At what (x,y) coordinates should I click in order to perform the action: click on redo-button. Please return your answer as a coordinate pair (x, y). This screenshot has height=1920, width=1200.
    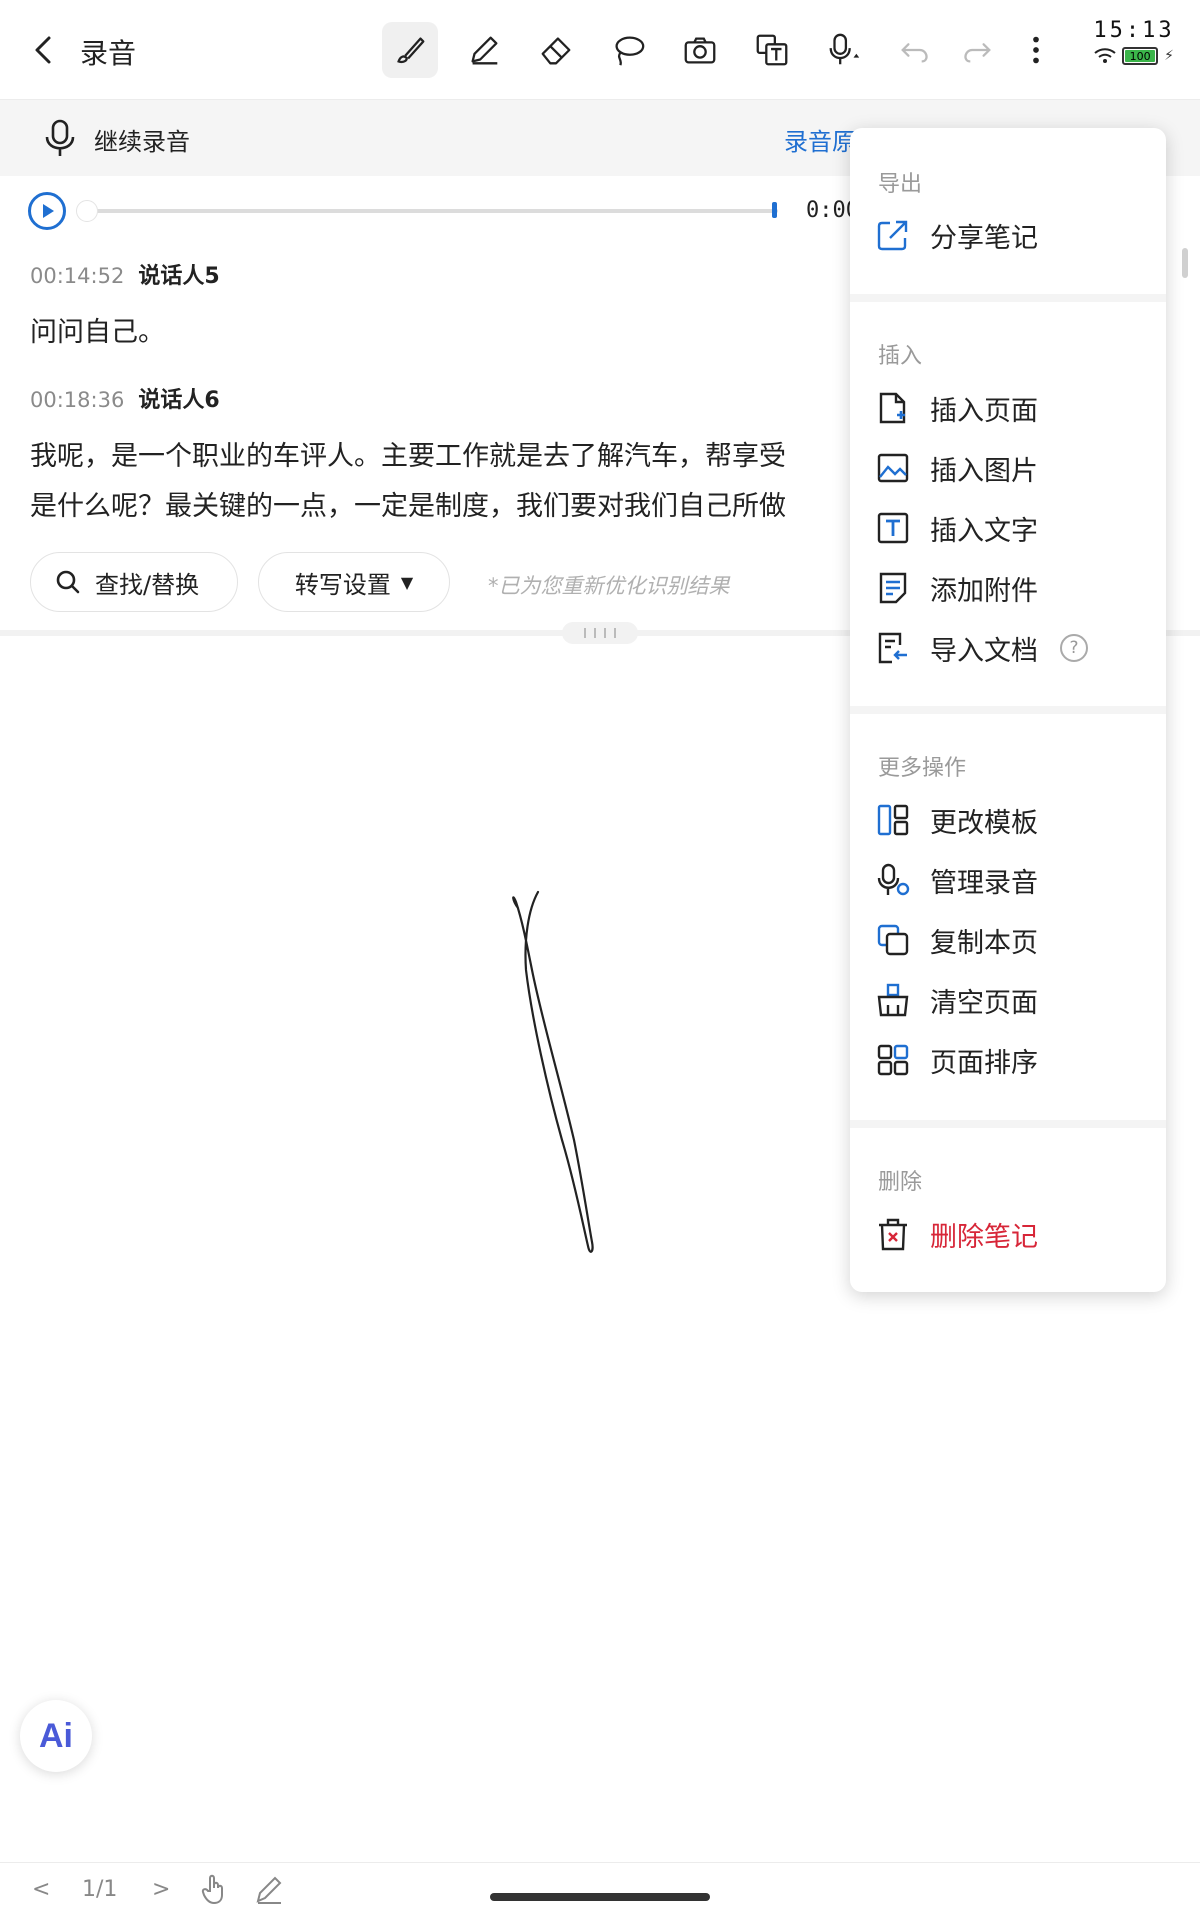
    Looking at the image, I should click on (976, 50).